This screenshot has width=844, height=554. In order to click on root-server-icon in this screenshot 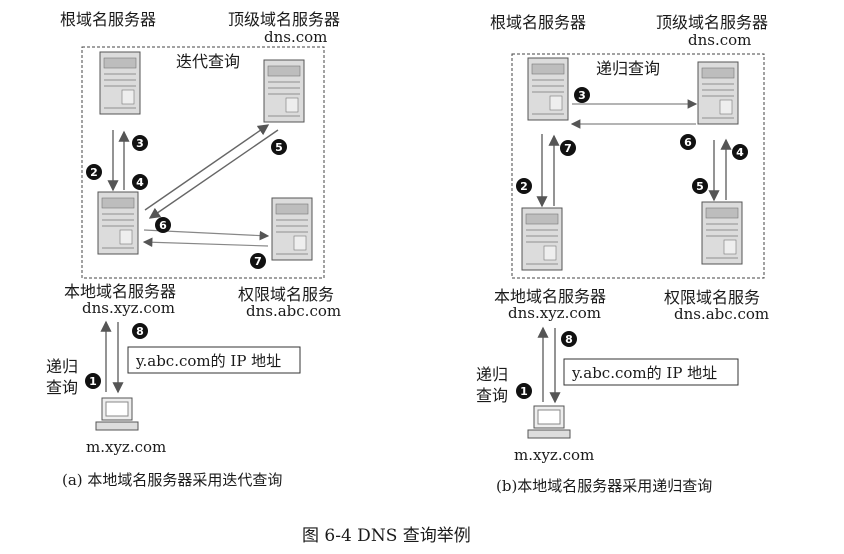, I will do `click(120, 83)`.